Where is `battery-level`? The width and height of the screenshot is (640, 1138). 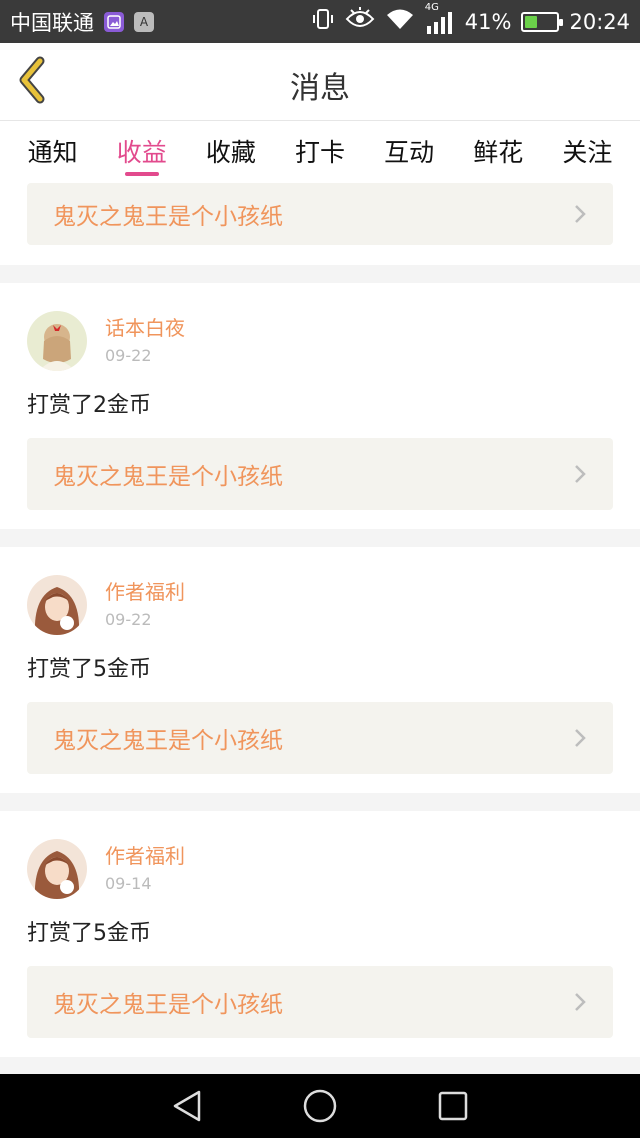 battery-level is located at coordinates (531, 21).